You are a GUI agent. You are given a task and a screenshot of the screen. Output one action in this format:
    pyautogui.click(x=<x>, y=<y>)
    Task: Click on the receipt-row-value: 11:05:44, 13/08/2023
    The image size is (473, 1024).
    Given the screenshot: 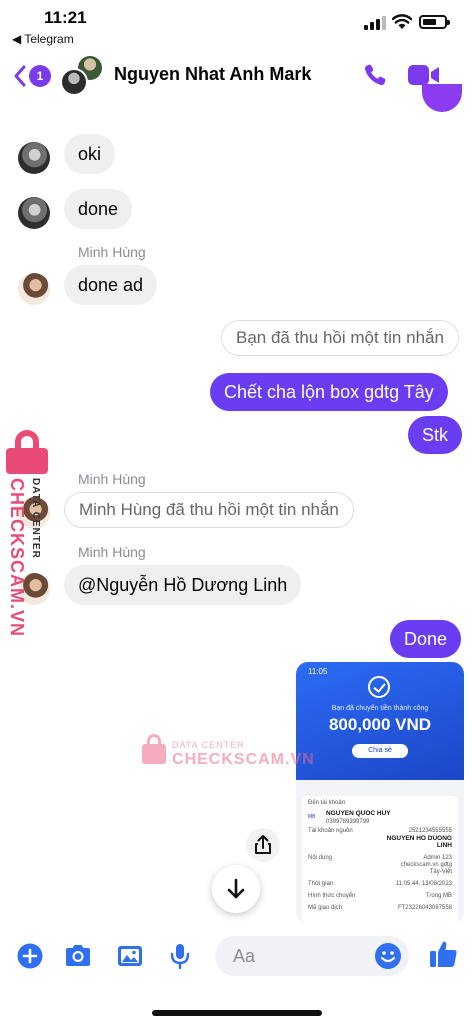 What is the action you would take?
    pyautogui.click(x=423, y=884)
    